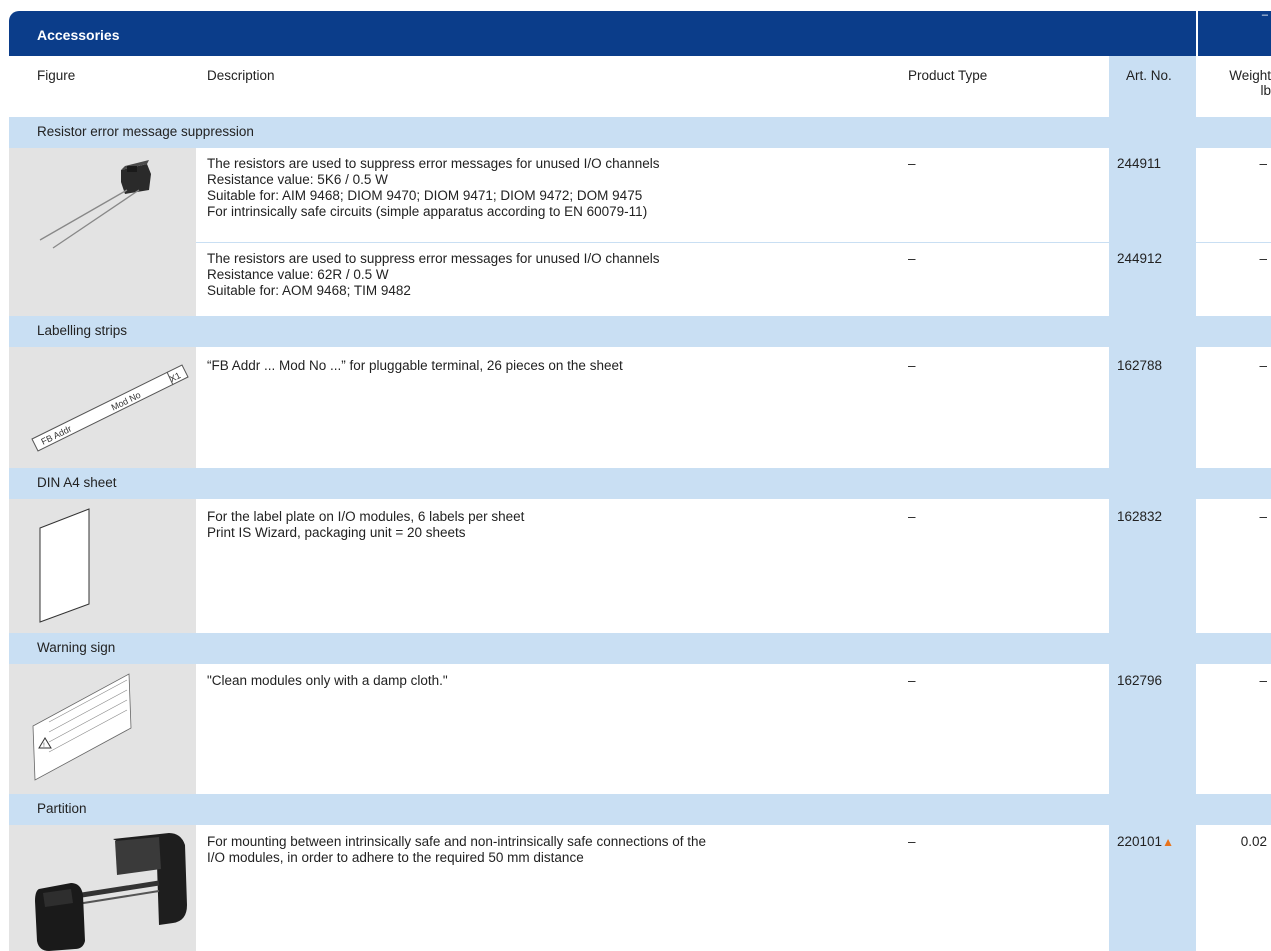 The image size is (1271, 951). What do you see at coordinates (78, 35) in the screenshot?
I see `table-title: Accessories` at bounding box center [78, 35].